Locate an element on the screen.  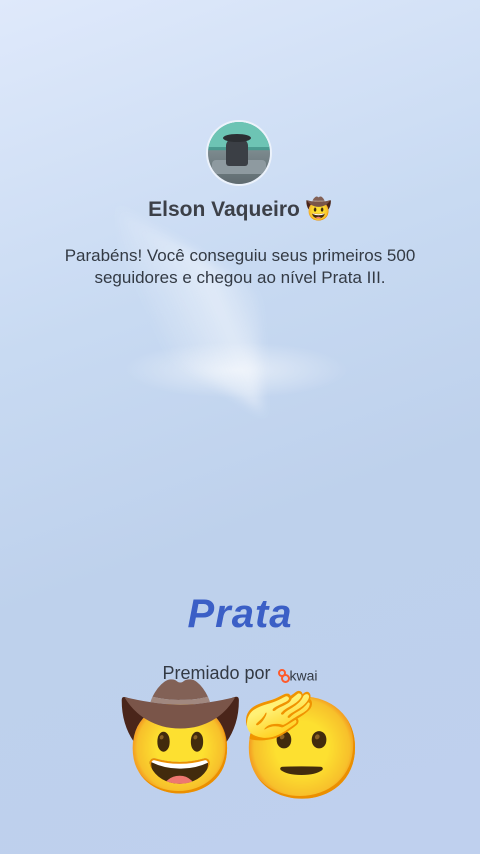
cowboy-emoji-icon: 🤠 is located at coordinates (180, 738).